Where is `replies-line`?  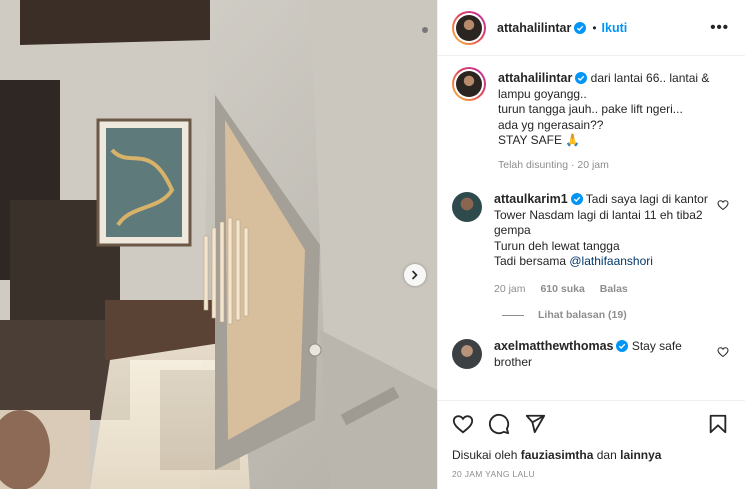 replies-line is located at coordinates (513, 315).